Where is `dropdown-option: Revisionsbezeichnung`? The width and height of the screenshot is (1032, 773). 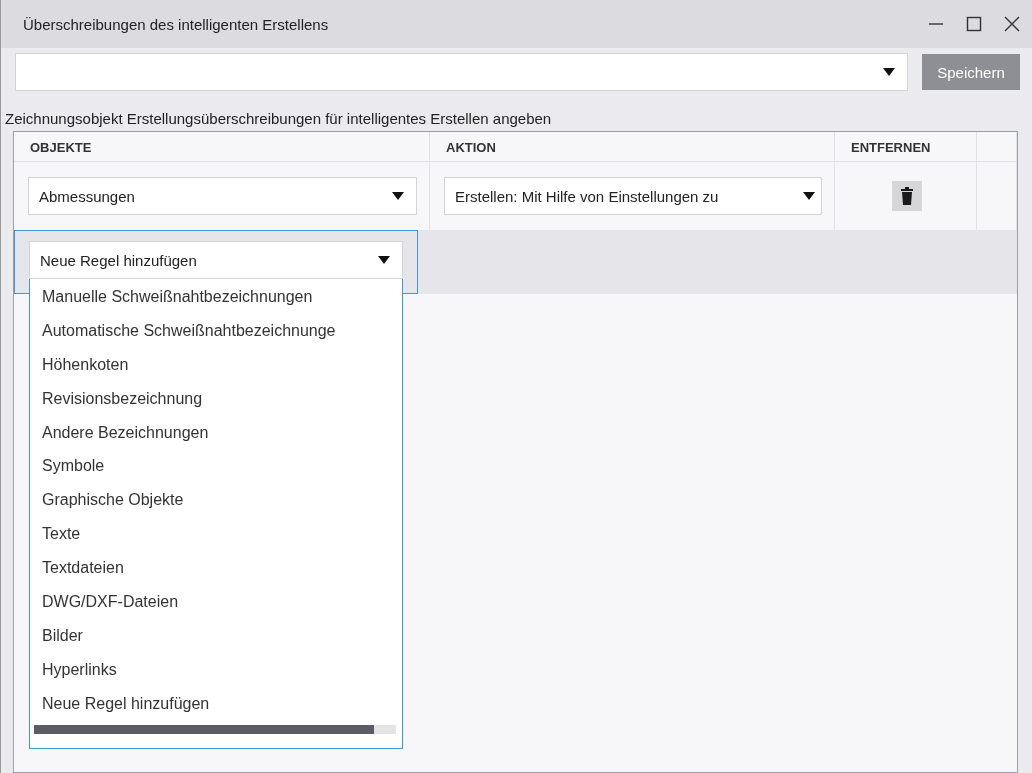 dropdown-option: Revisionsbezeichnung is located at coordinates (216, 399).